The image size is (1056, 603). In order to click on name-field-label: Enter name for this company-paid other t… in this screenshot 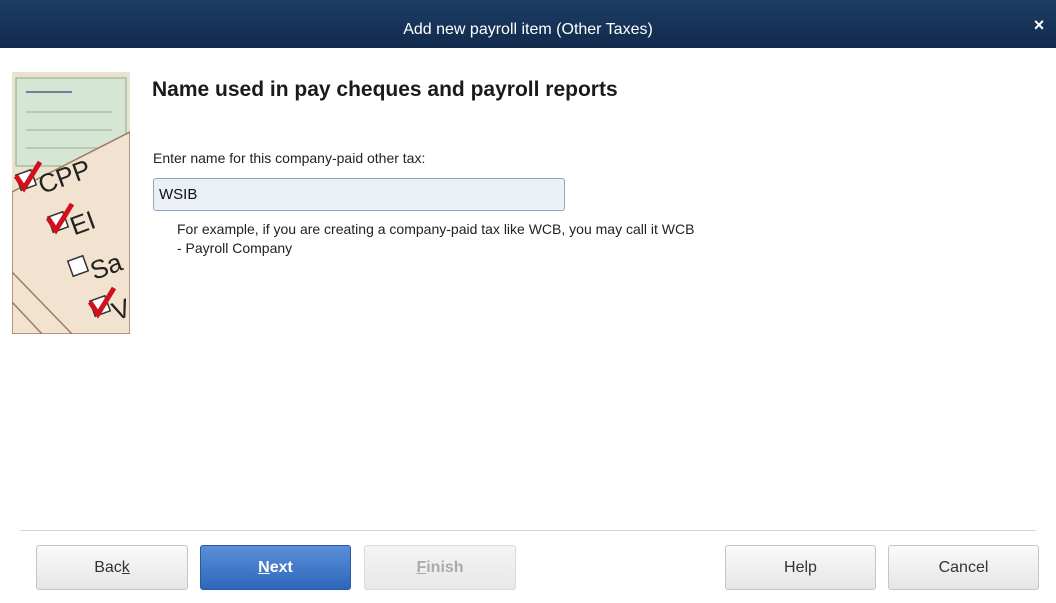, I will do `click(289, 158)`.